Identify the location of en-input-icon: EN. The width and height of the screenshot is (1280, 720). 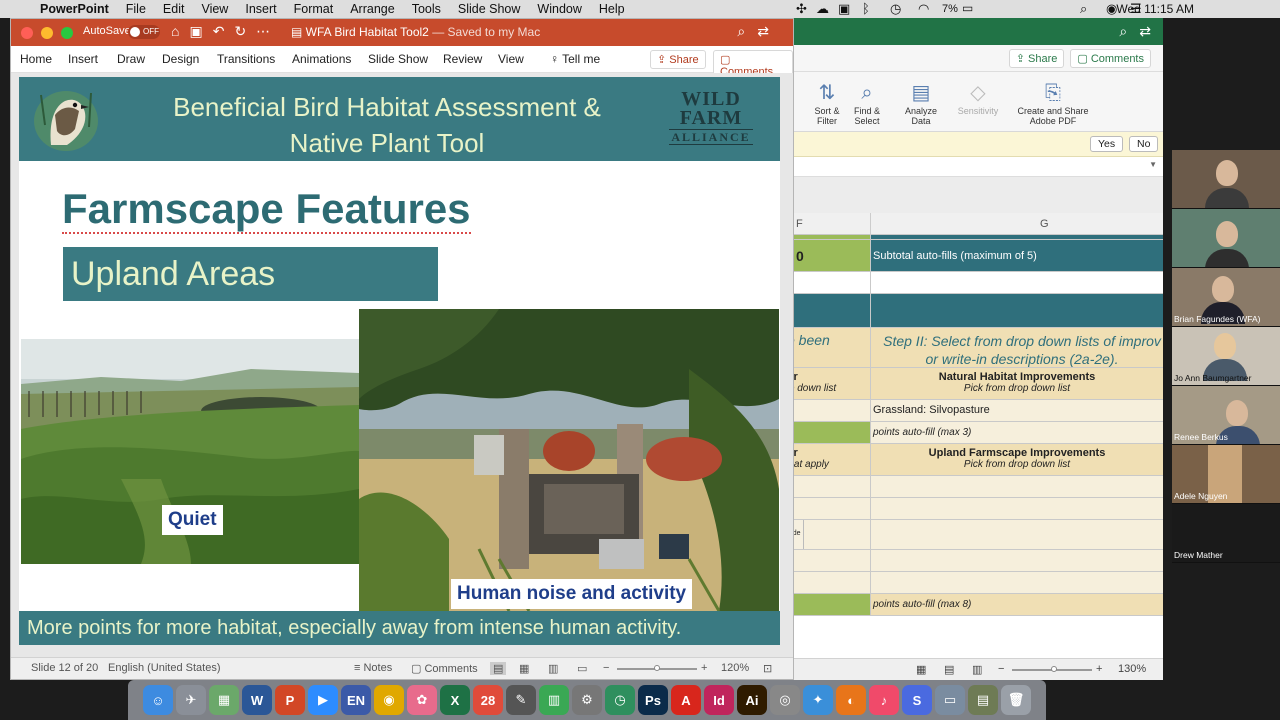
(356, 700).